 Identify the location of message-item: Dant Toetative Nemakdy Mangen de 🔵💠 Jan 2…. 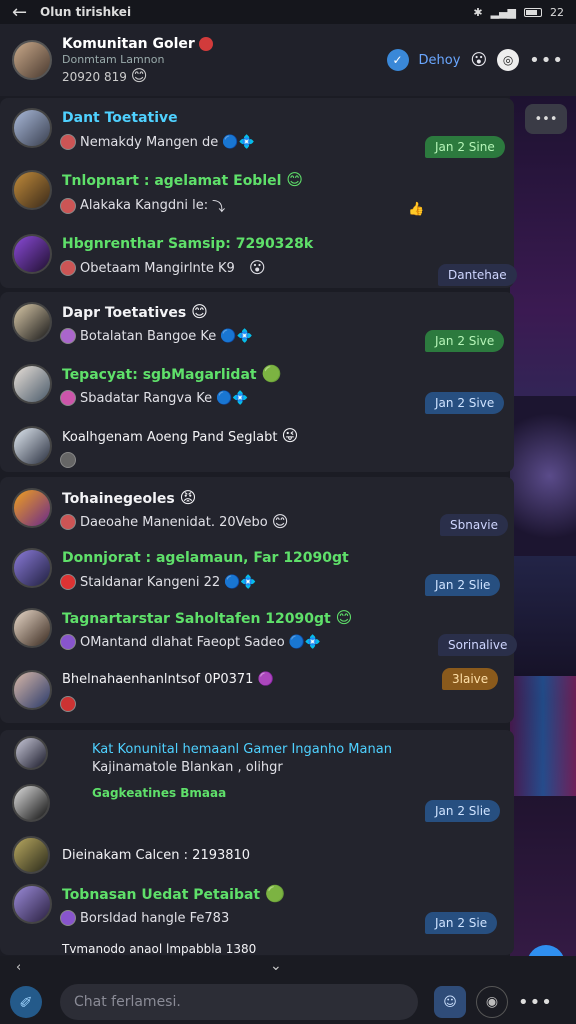
(257, 130).